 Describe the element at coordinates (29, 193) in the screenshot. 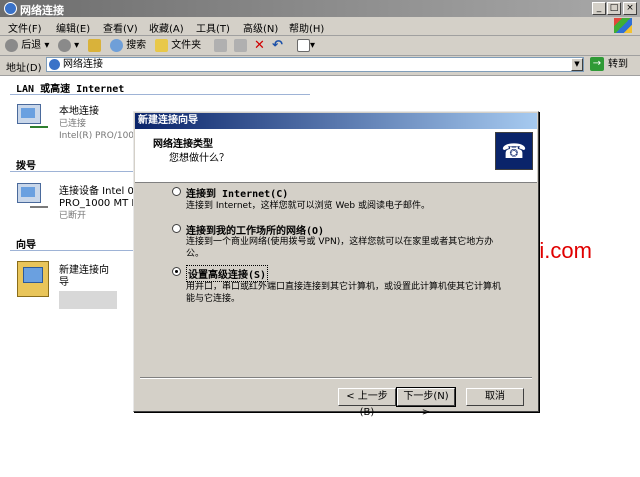

I see `dialup-connection-icon` at that location.